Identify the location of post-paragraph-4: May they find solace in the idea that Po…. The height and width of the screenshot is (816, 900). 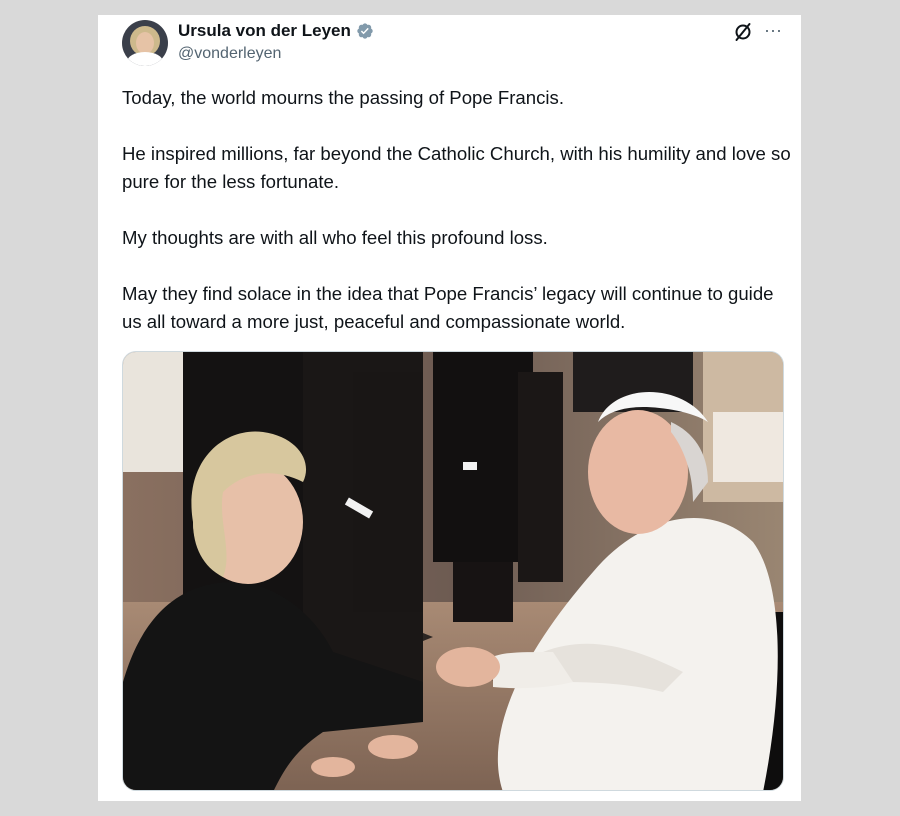
(448, 307).